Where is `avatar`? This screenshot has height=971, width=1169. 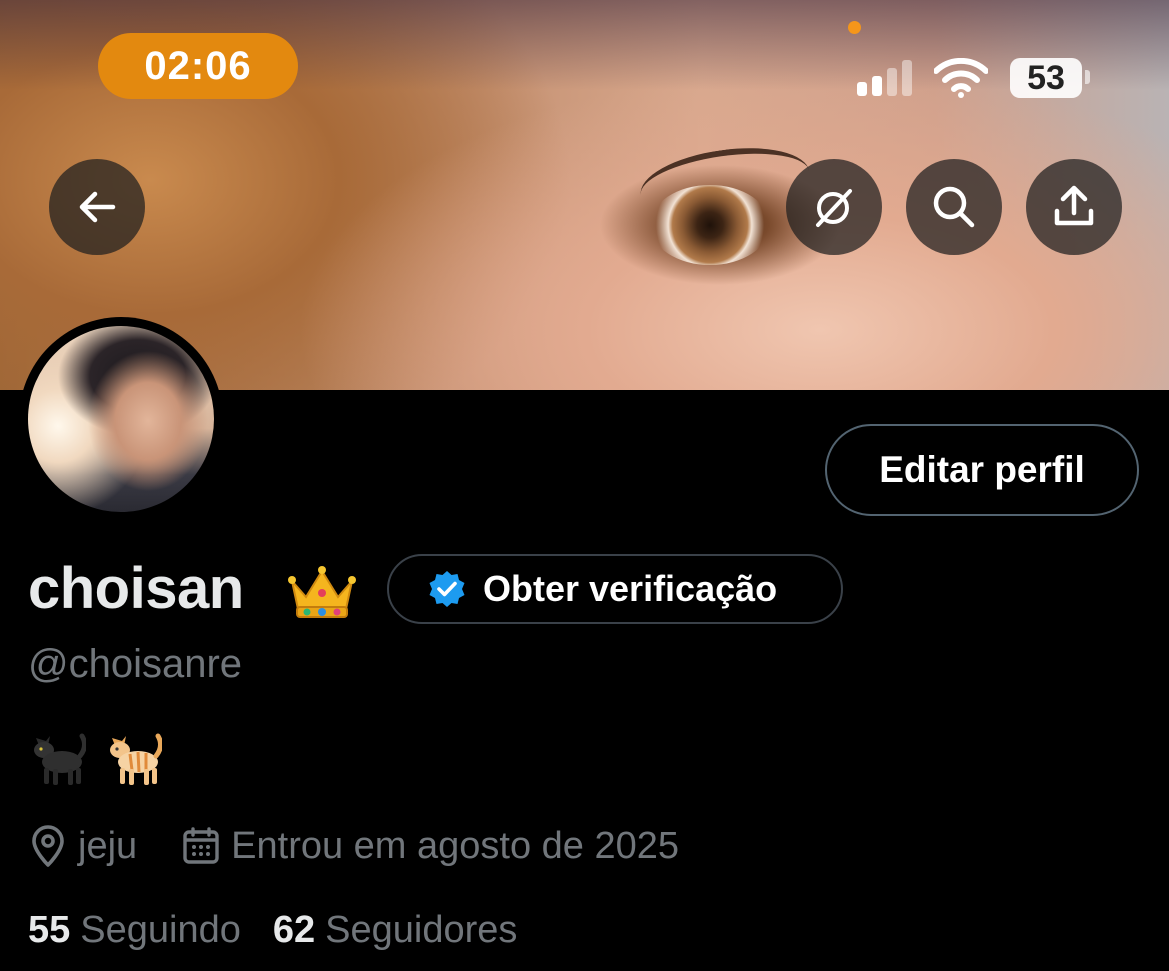
avatar is located at coordinates (121, 419).